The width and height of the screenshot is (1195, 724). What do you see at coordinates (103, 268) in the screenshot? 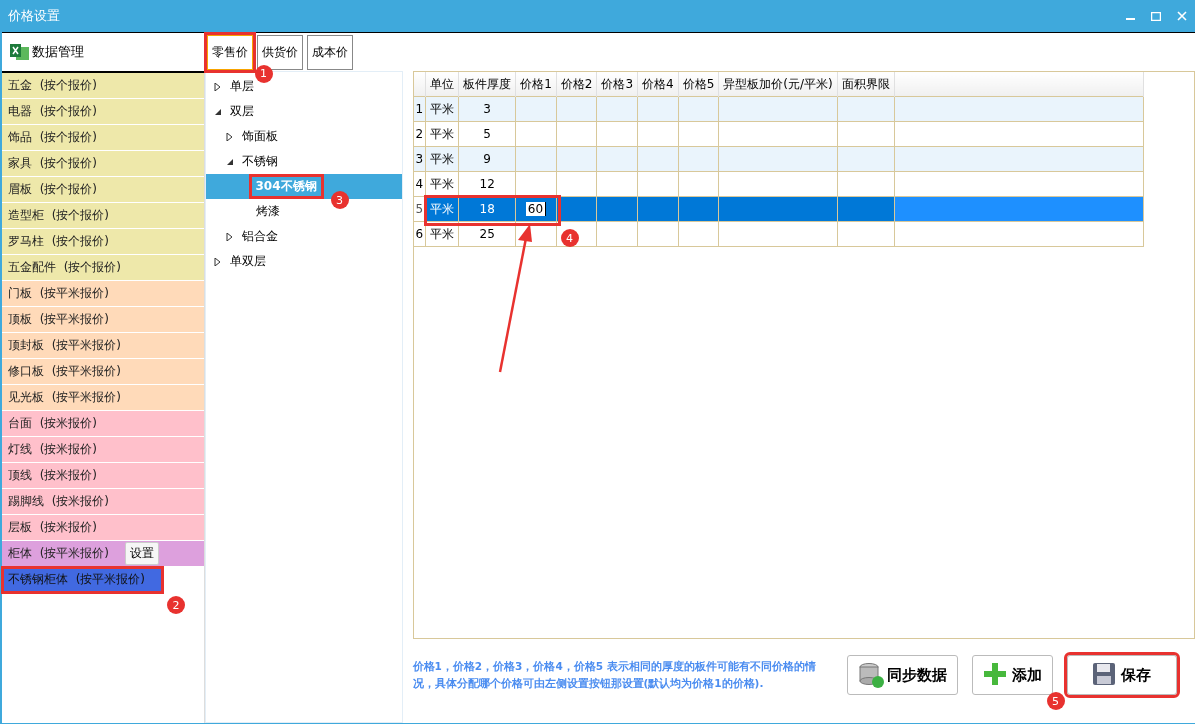
I see `category-item: 五金配件 (按个报价)` at bounding box center [103, 268].